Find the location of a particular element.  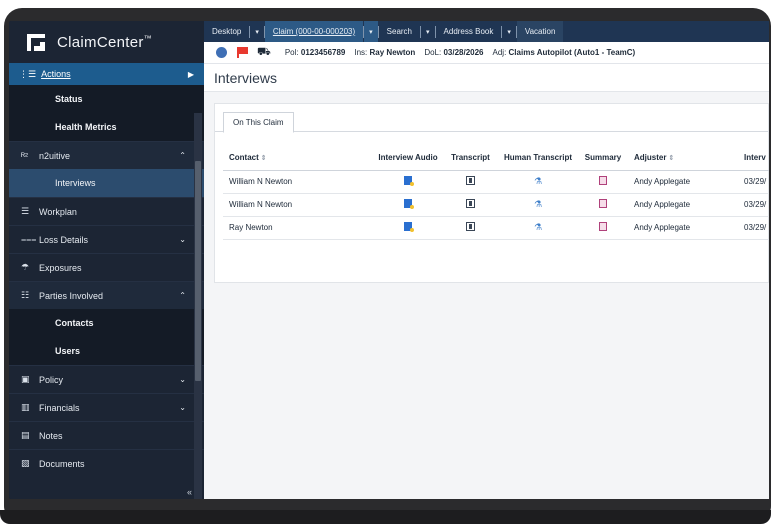

human-transcript-cell: ⚗ is located at coordinates (538, 182).